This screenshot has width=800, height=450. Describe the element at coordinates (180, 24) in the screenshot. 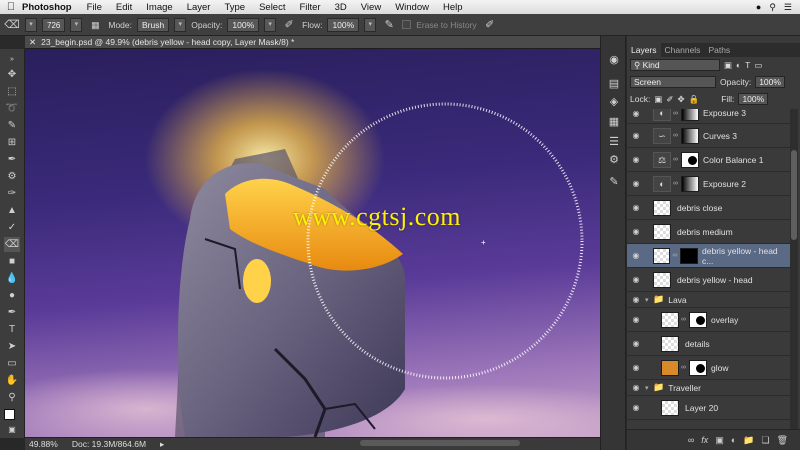

I see `mode-dropdown: ▾` at that location.